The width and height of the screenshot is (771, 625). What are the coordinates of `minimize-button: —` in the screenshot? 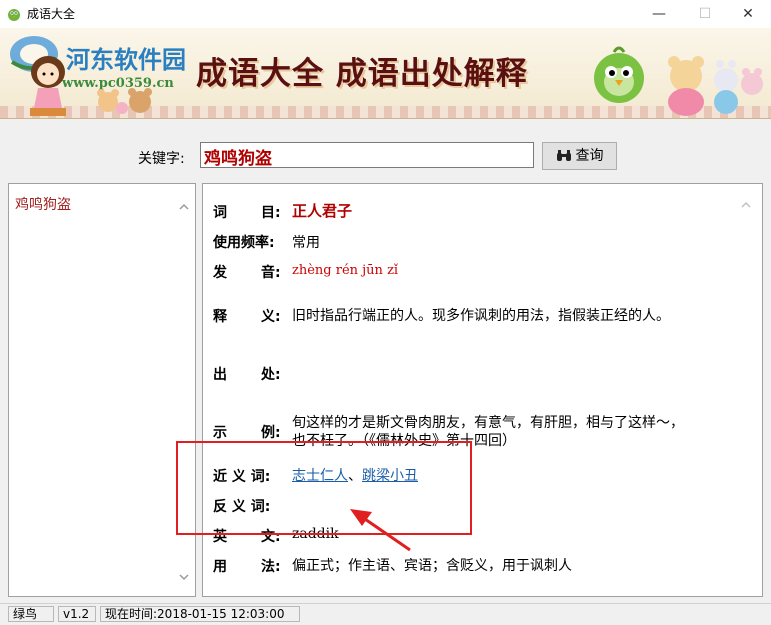 It's located at (659, 14).